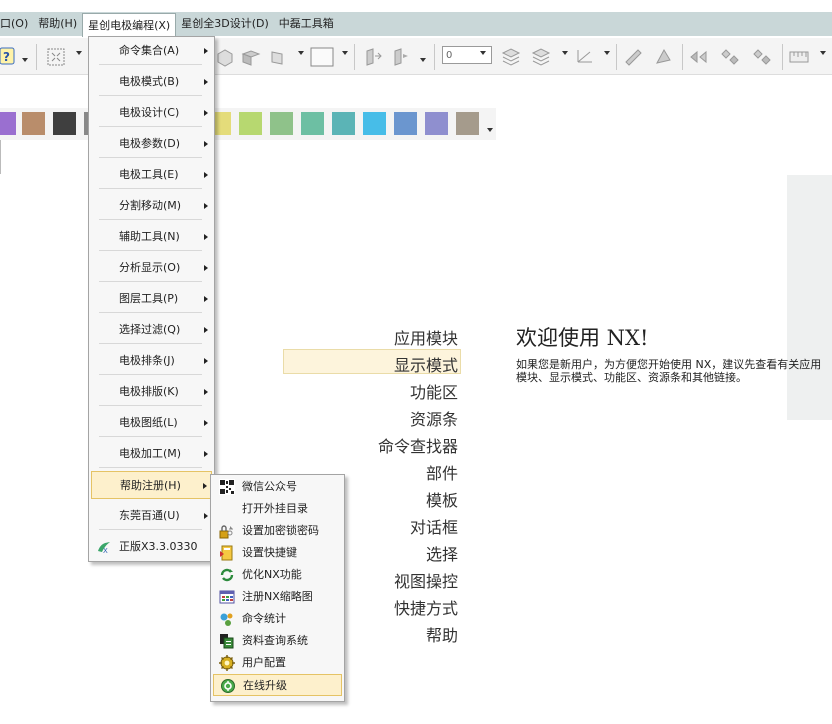  What do you see at coordinates (418, 445) in the screenshot?
I see `nav-link-command-finder: 命令查找器` at bounding box center [418, 445].